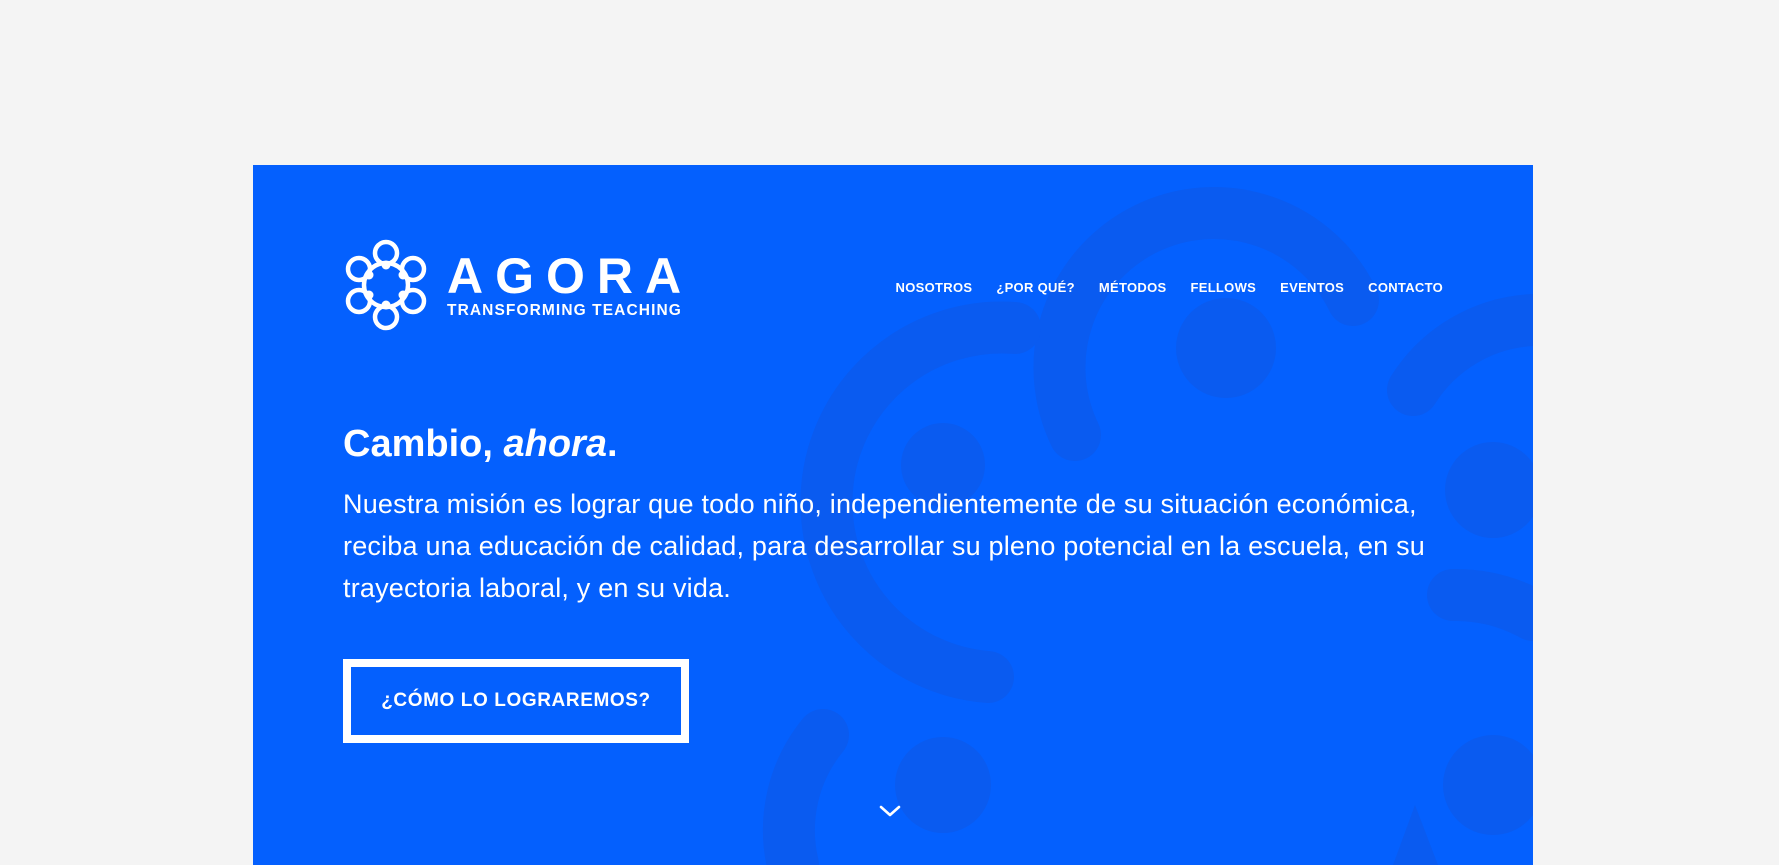 The height and width of the screenshot is (865, 1779). I want to click on como-lo-lograremos-button: ¿CÓMO LO LOGRAREMOS?, so click(516, 701).